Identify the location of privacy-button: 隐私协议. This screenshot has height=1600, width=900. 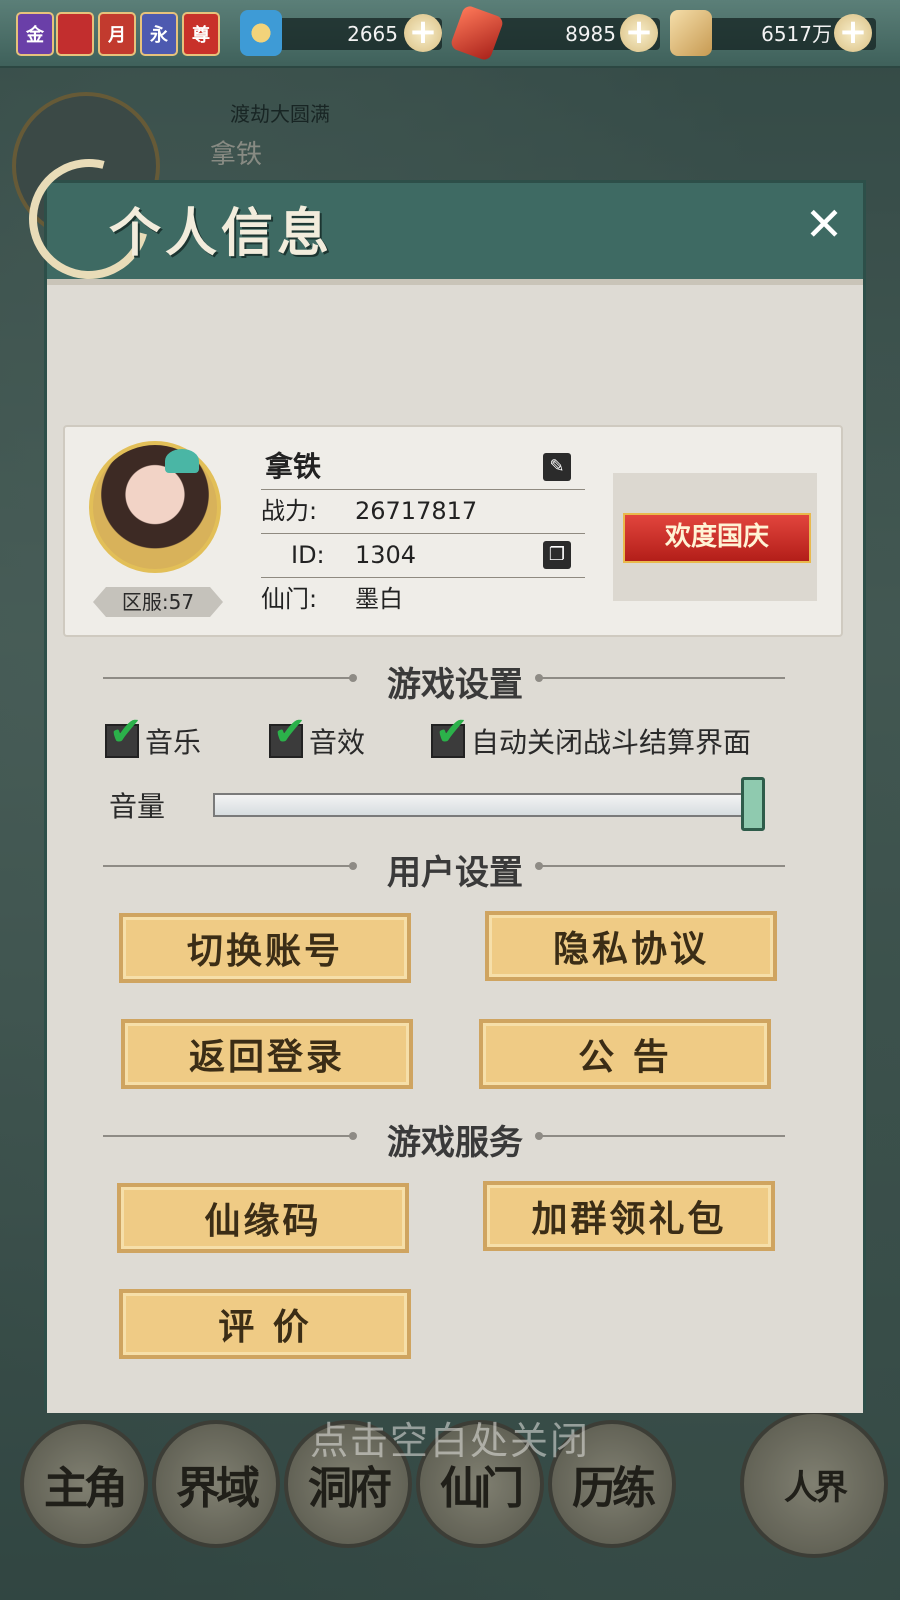
(631, 946).